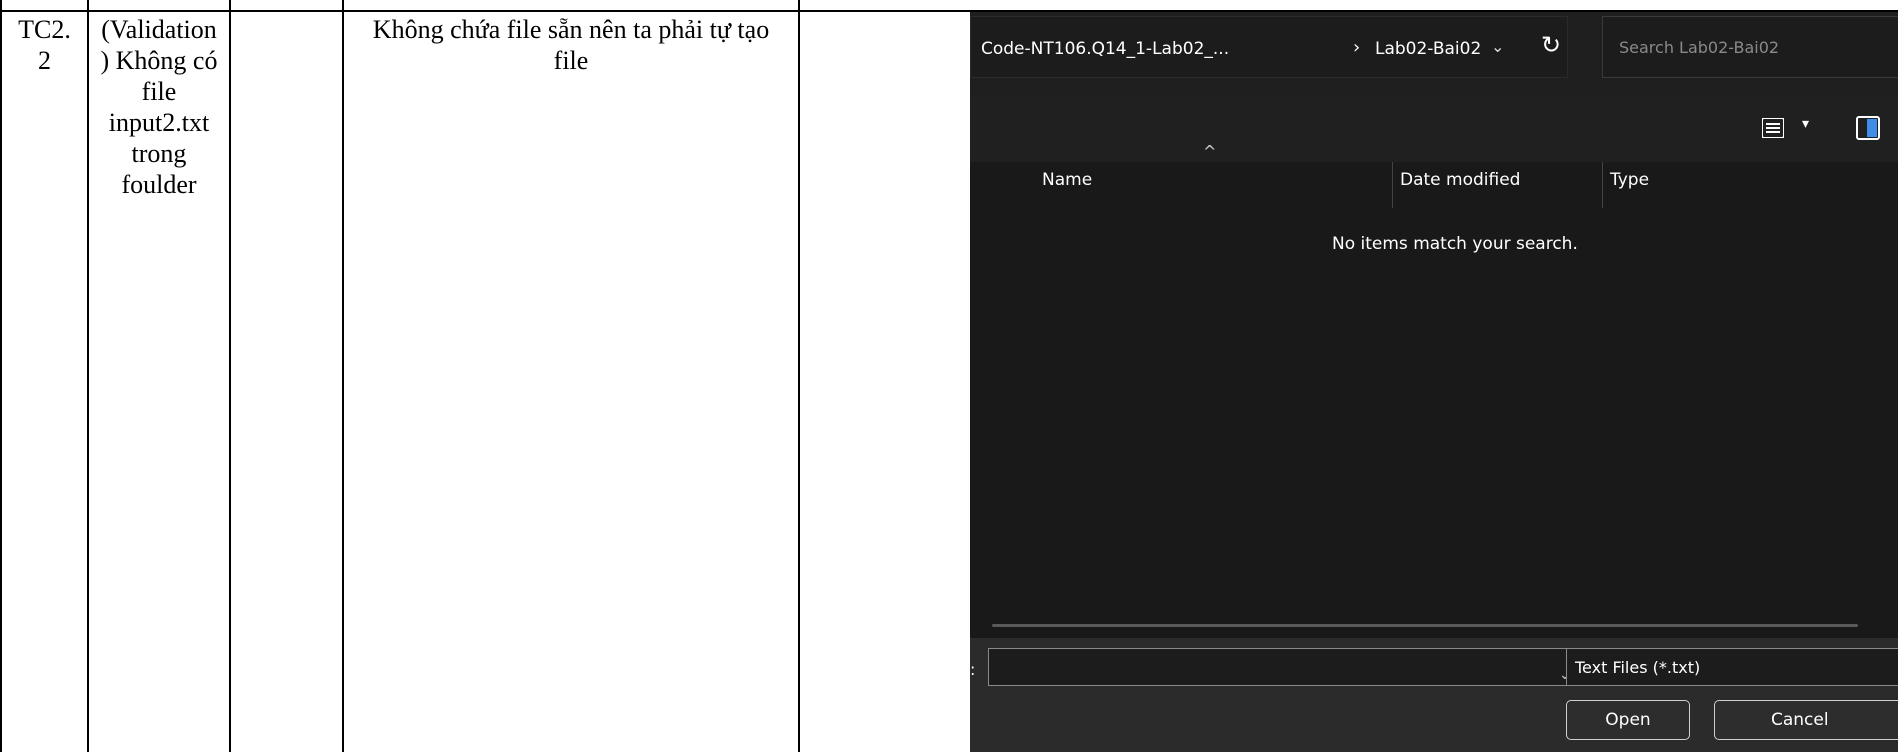 This screenshot has width=1898, height=752. Describe the element at coordinates (1434, 695) in the screenshot. I see `dialog-footer: : ⌄ Text Files (*.txt) Open Cancel` at that location.